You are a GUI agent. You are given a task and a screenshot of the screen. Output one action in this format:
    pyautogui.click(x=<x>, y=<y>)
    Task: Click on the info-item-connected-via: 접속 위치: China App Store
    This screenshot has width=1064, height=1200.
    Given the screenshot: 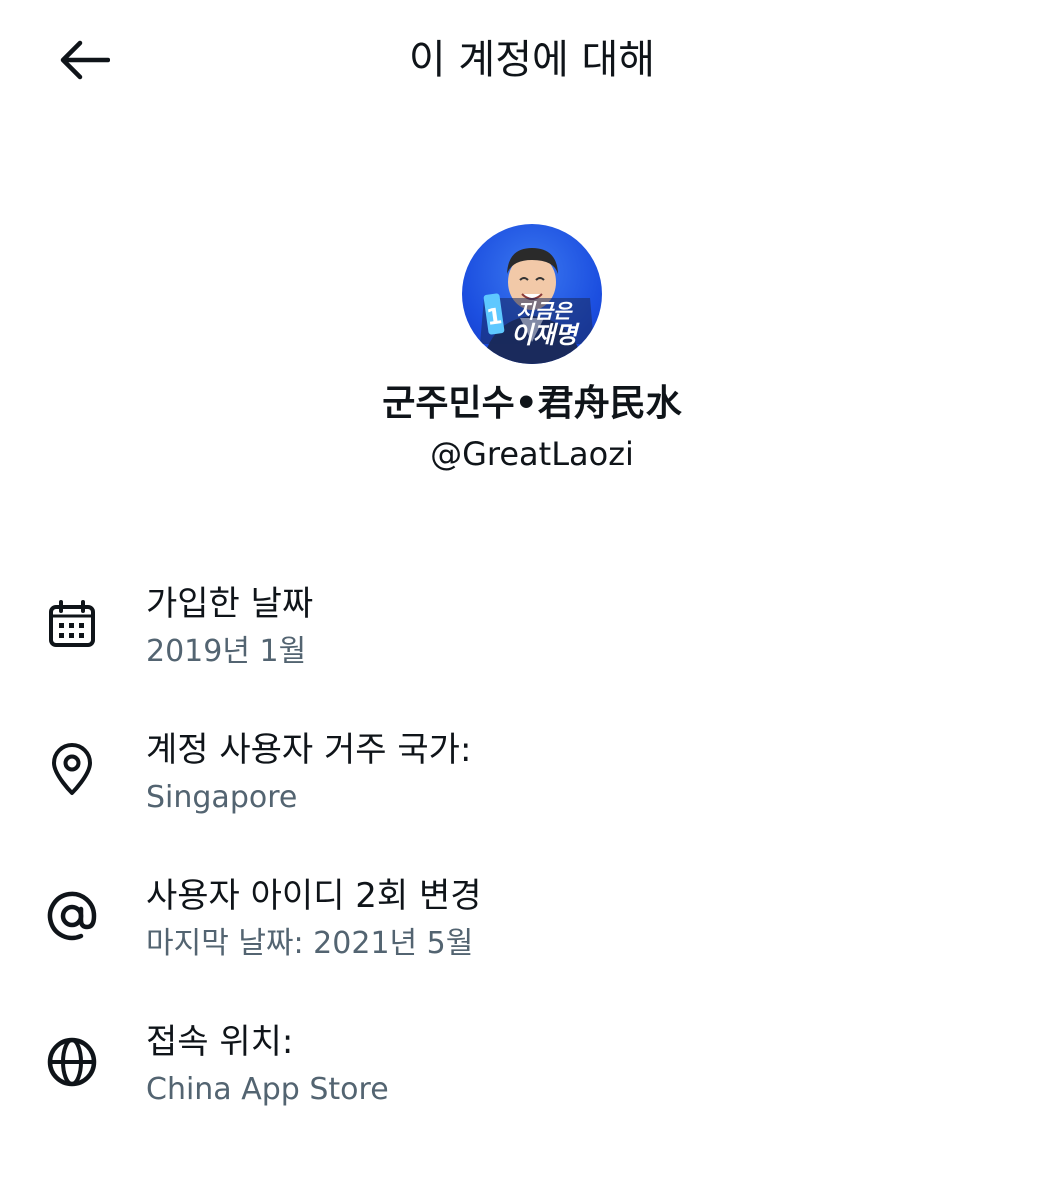 What is the action you would take?
    pyautogui.click(x=532, y=1083)
    